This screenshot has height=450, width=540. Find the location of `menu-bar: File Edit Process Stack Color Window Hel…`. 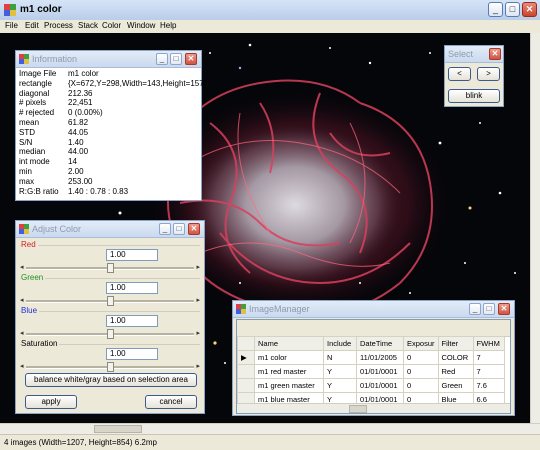

menu-bar: File Edit Process Stack Color Window Hel… is located at coordinates (270, 26).